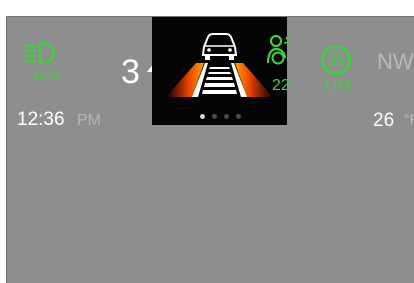  Describe the element at coordinates (409, 119) in the screenshot. I see `temperature-unit: °F` at that location.